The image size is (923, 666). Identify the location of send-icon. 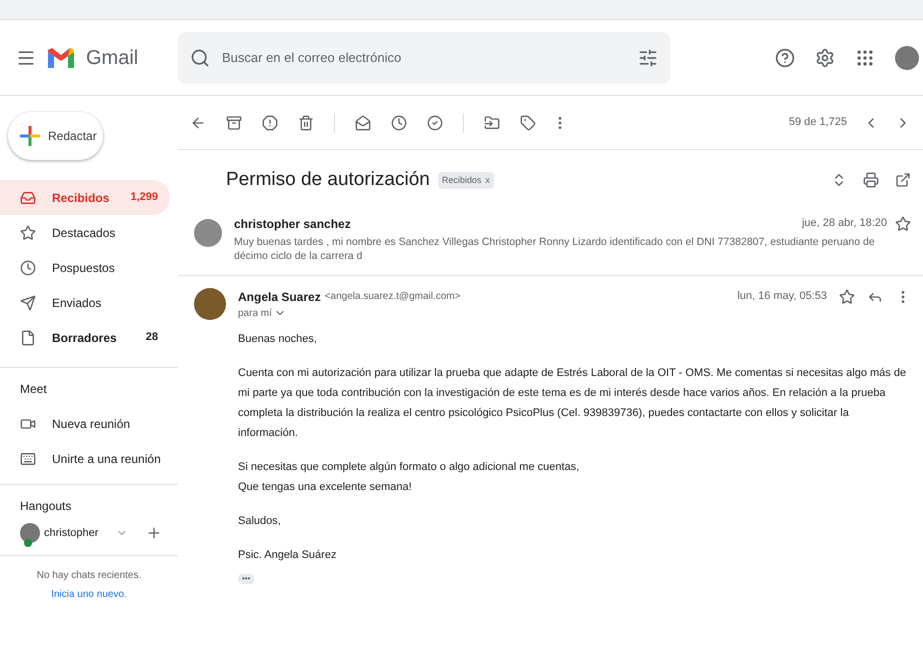
(28, 302).